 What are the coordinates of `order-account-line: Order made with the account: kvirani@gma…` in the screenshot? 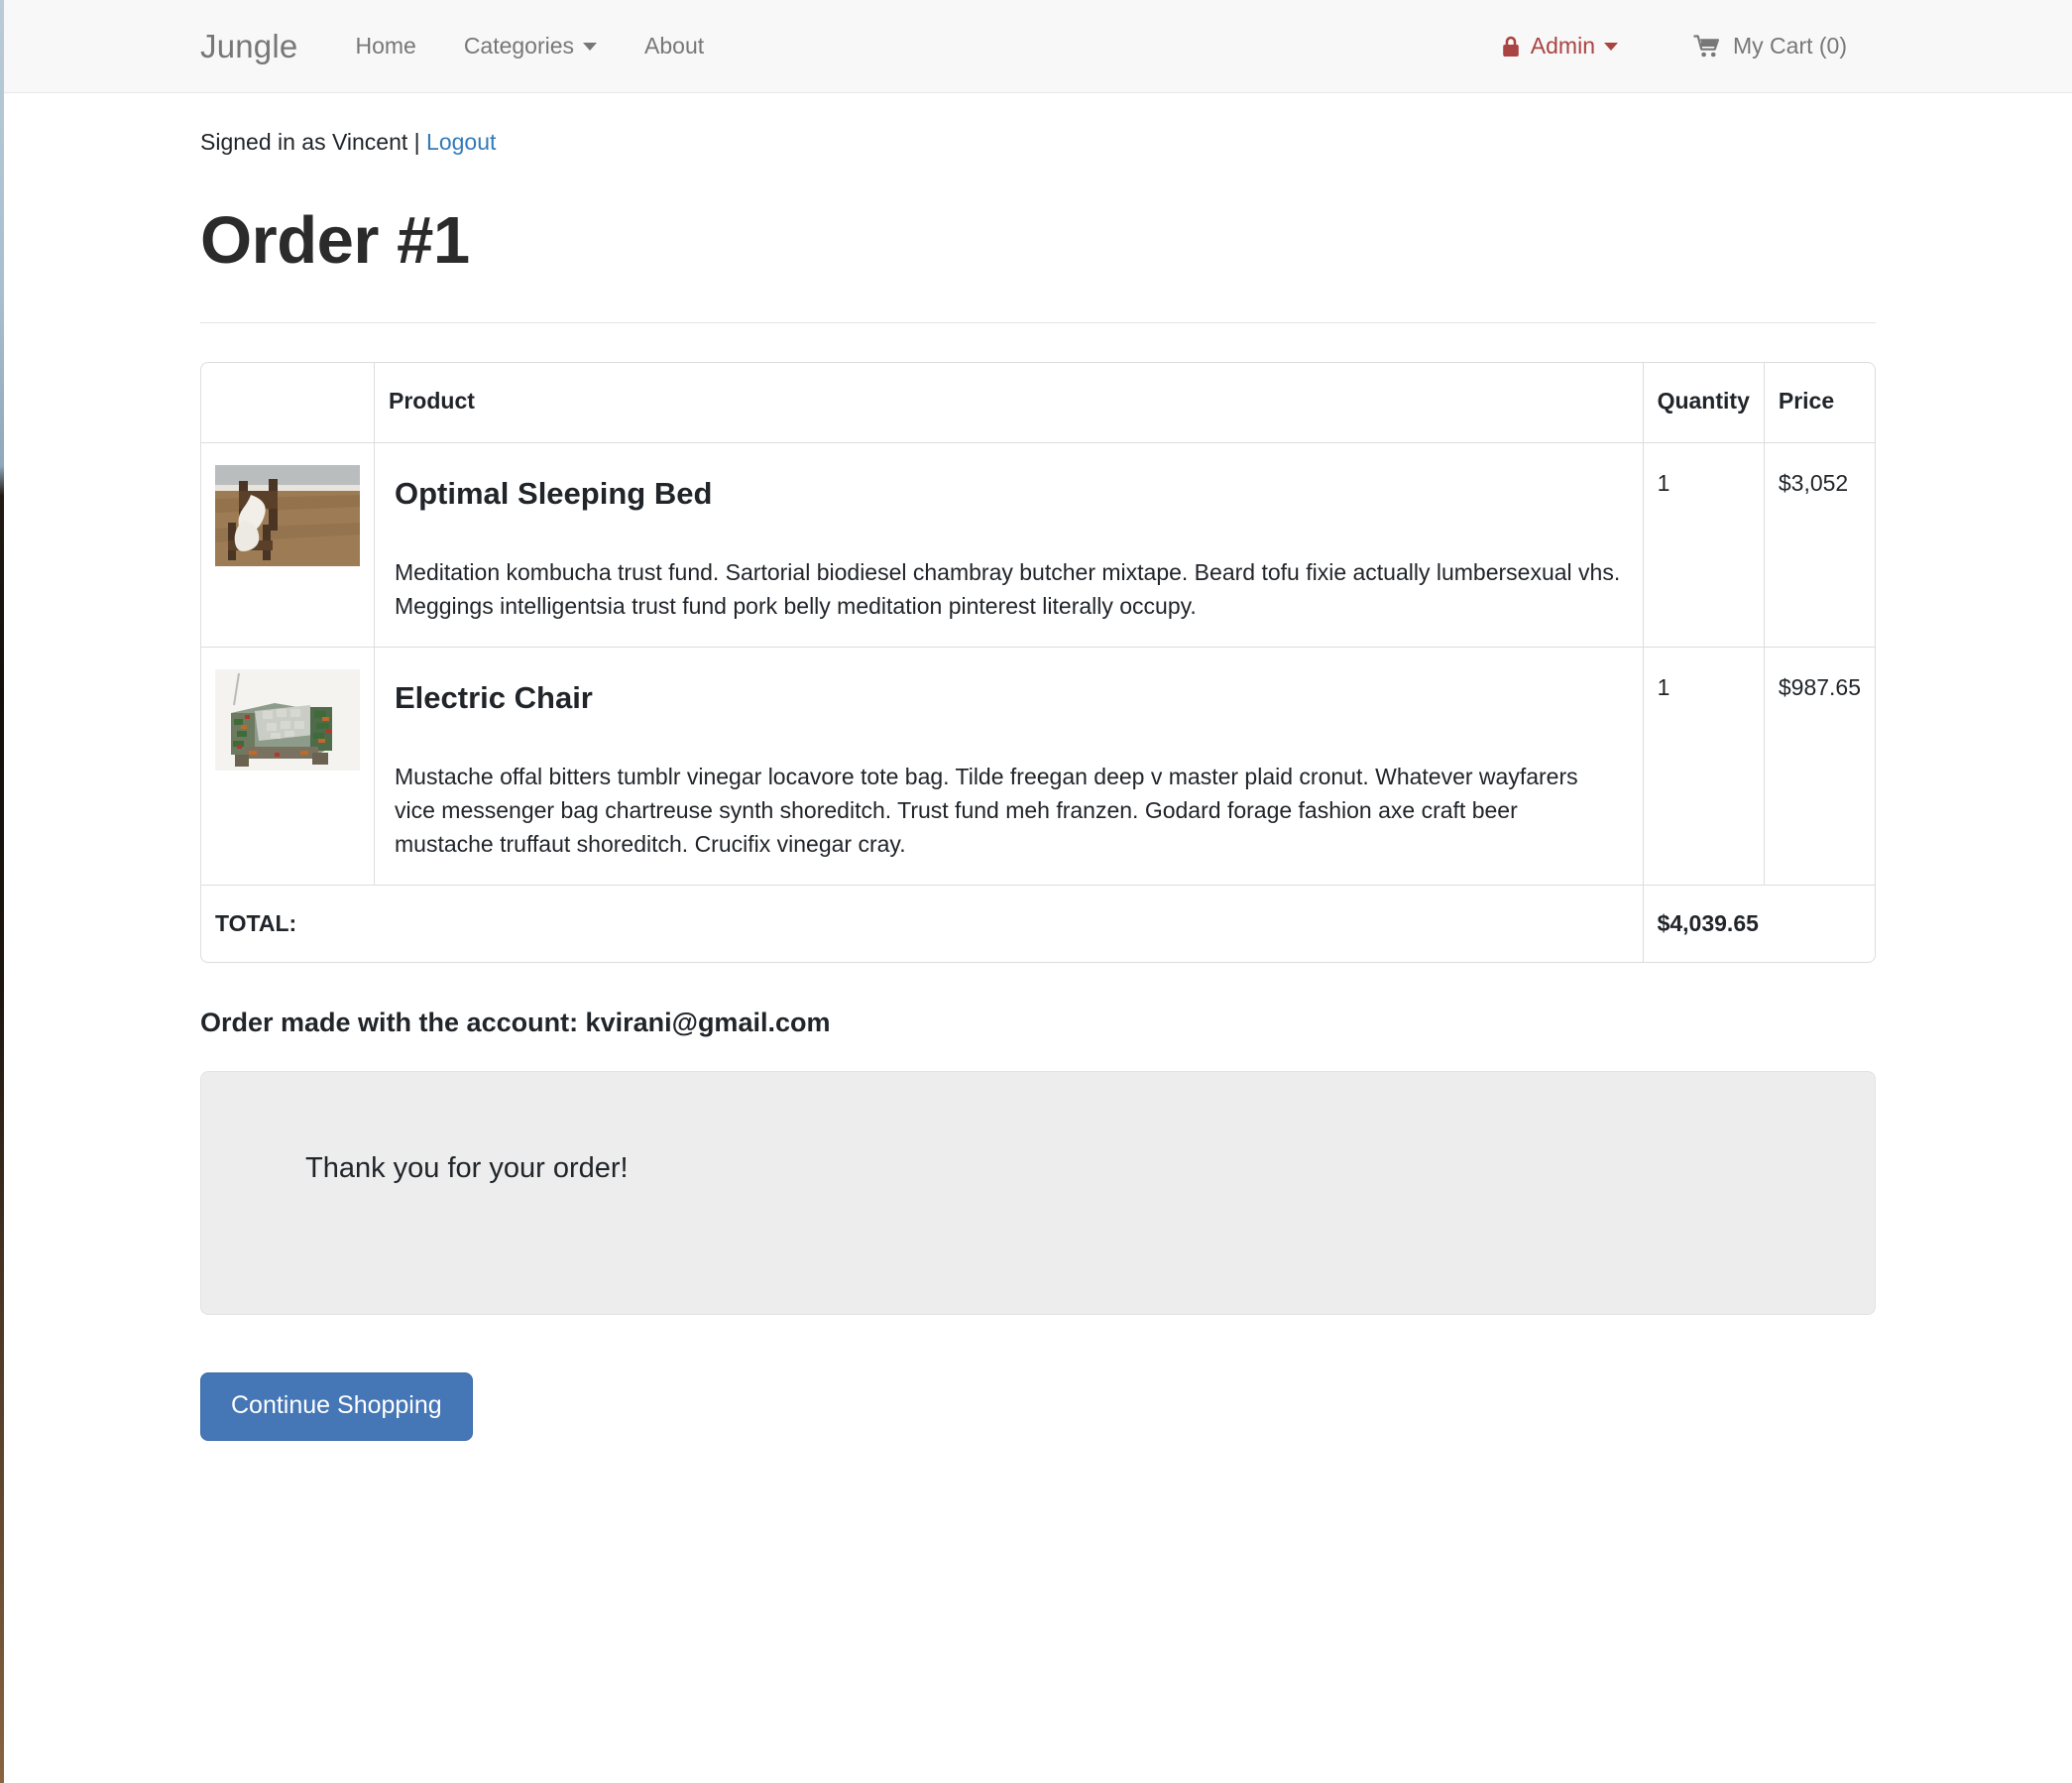 It's located at (515, 1023).